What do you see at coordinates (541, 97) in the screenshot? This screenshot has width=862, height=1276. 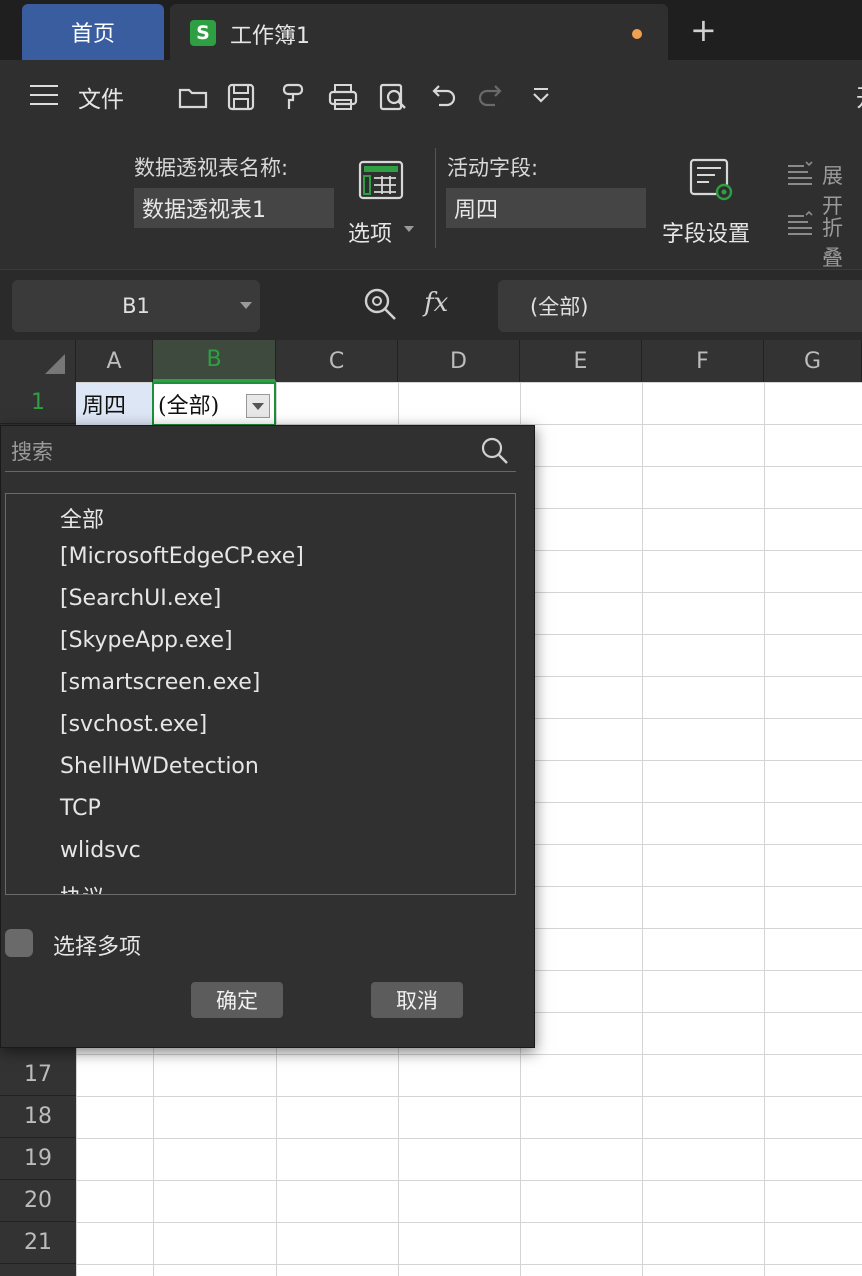 I see `more-chevron-down-icon` at bounding box center [541, 97].